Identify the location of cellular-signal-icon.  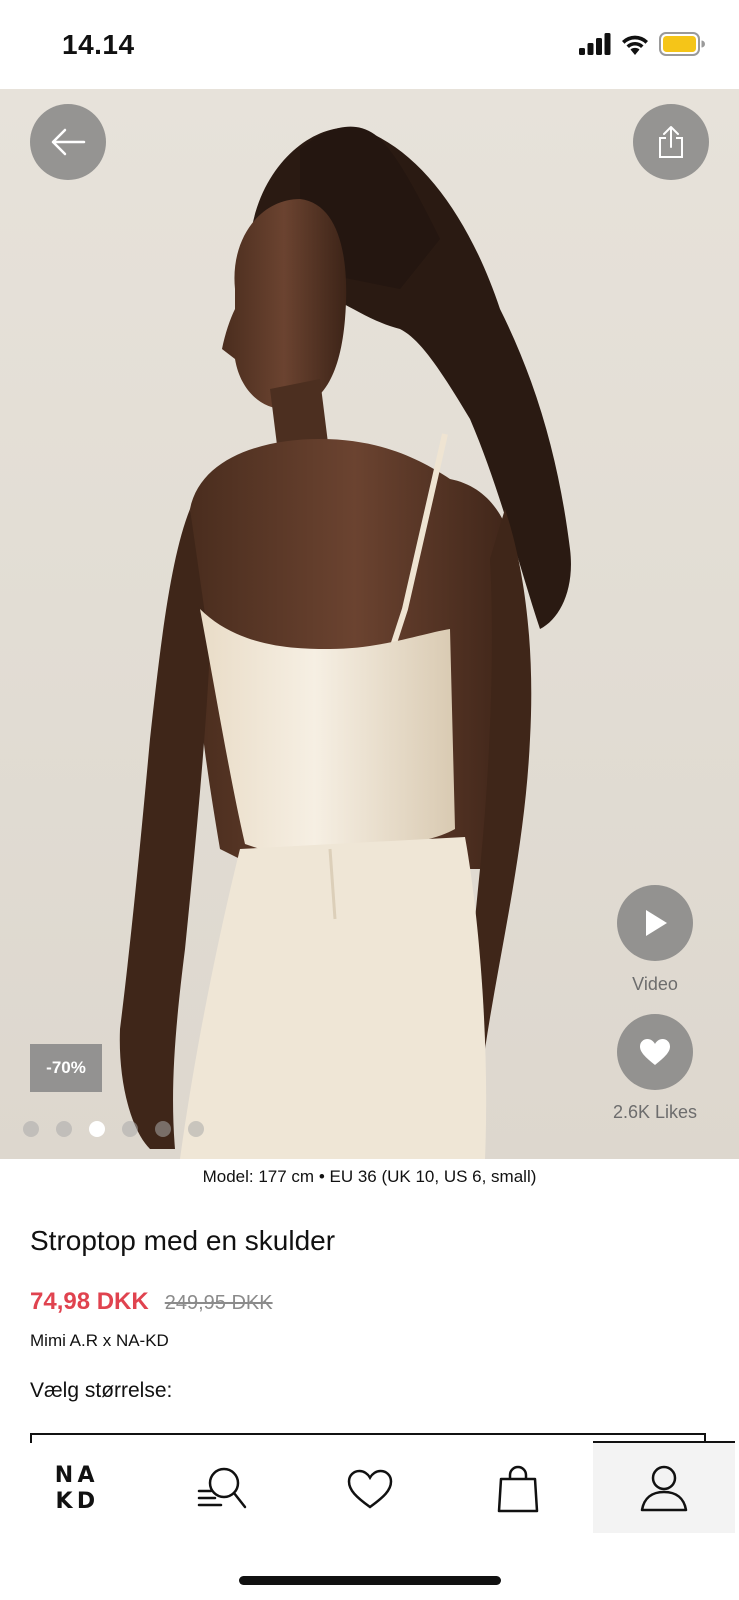
(595, 44).